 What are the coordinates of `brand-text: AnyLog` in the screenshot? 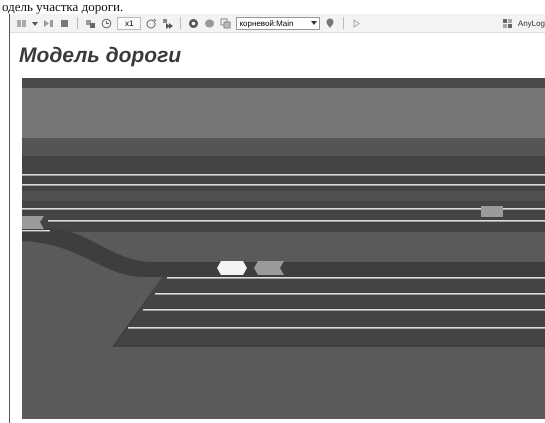 It's located at (531, 23).